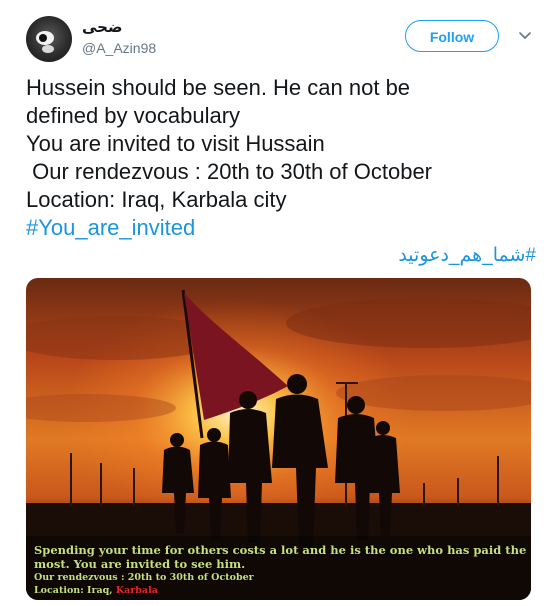 The height and width of the screenshot is (606, 549). Describe the element at coordinates (136, 590) in the screenshot. I see `caption-location-city: Karbala` at that location.